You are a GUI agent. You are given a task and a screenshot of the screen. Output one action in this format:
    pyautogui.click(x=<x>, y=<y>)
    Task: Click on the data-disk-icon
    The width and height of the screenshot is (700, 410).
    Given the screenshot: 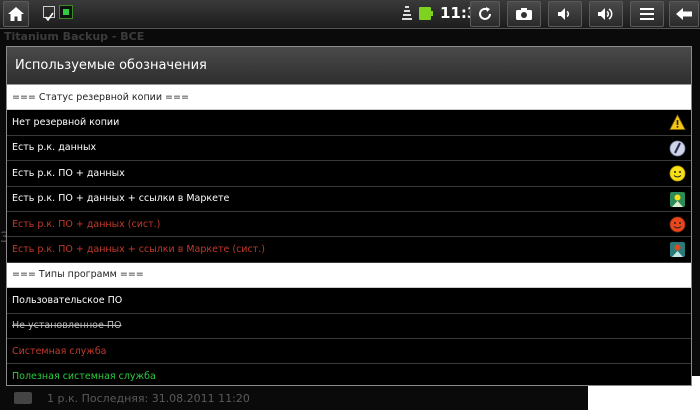 What is the action you would take?
    pyautogui.click(x=677, y=148)
    